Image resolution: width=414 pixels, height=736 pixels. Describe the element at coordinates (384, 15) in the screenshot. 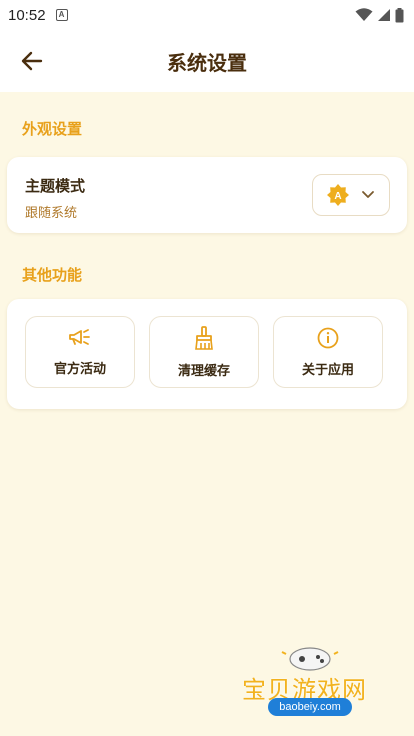

I see `signal-icon` at that location.